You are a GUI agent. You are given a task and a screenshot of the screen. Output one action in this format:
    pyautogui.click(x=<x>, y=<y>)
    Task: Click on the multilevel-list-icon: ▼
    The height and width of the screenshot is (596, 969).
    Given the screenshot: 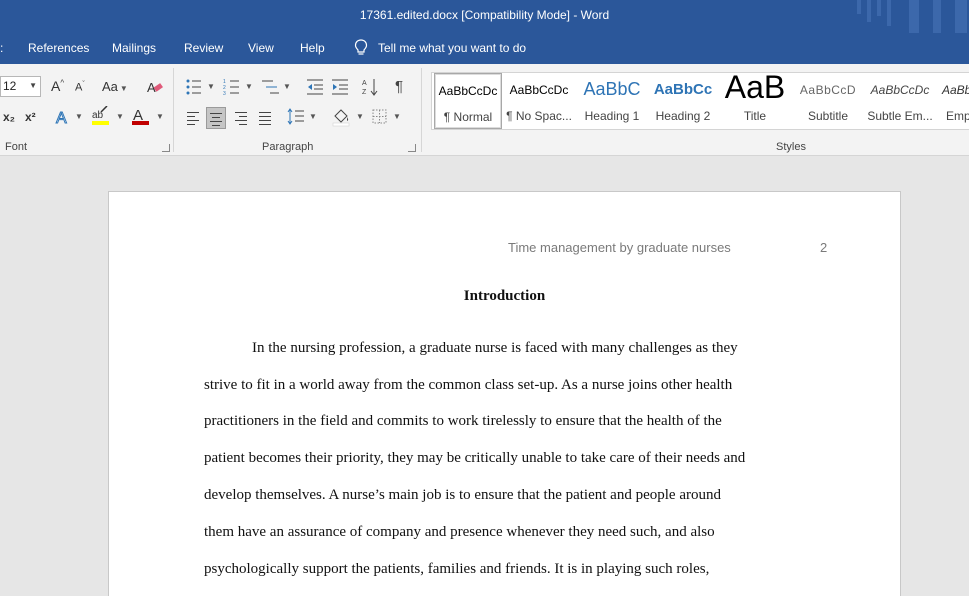 What is the action you would take?
    pyautogui.click(x=277, y=87)
    